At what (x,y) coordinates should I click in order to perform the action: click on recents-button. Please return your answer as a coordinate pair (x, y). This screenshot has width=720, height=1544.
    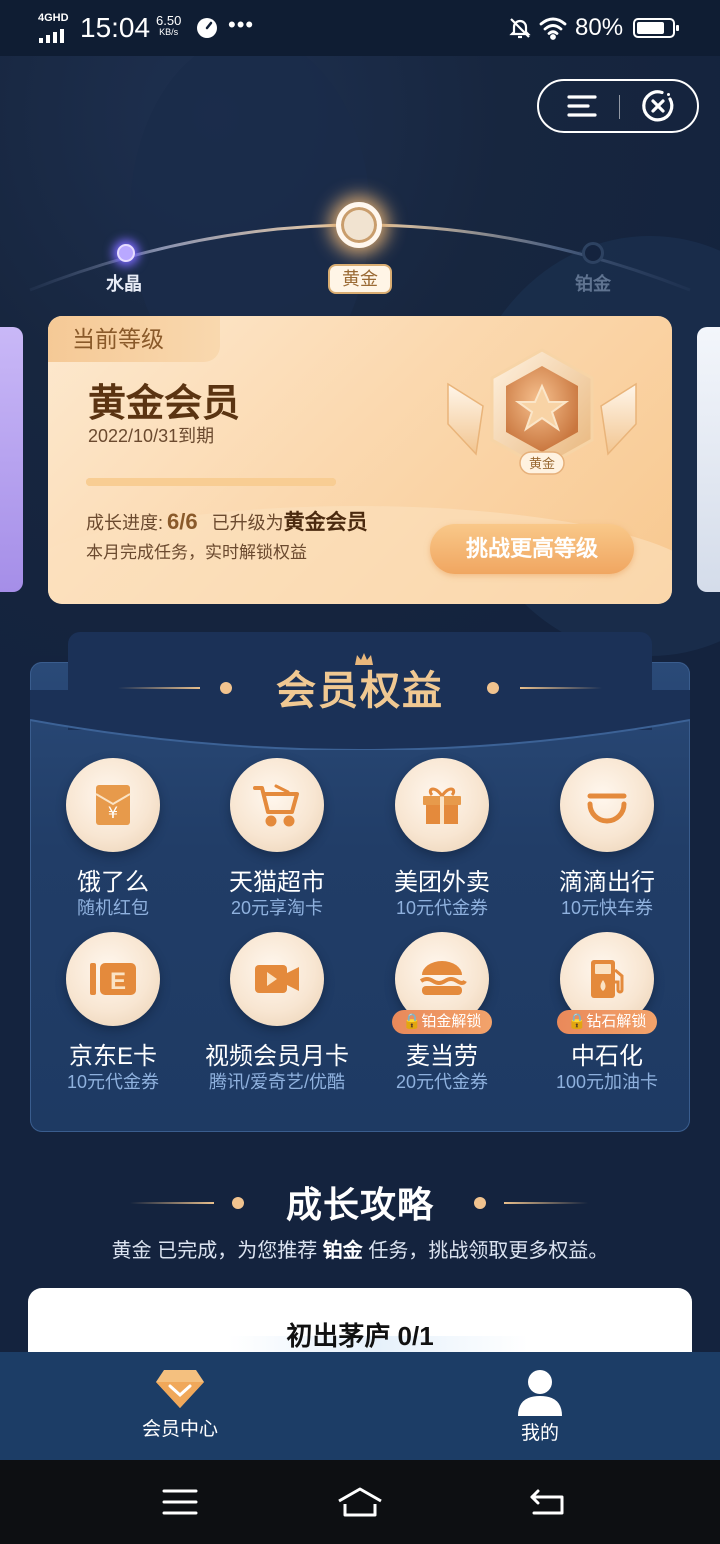
    Looking at the image, I should click on (180, 1502).